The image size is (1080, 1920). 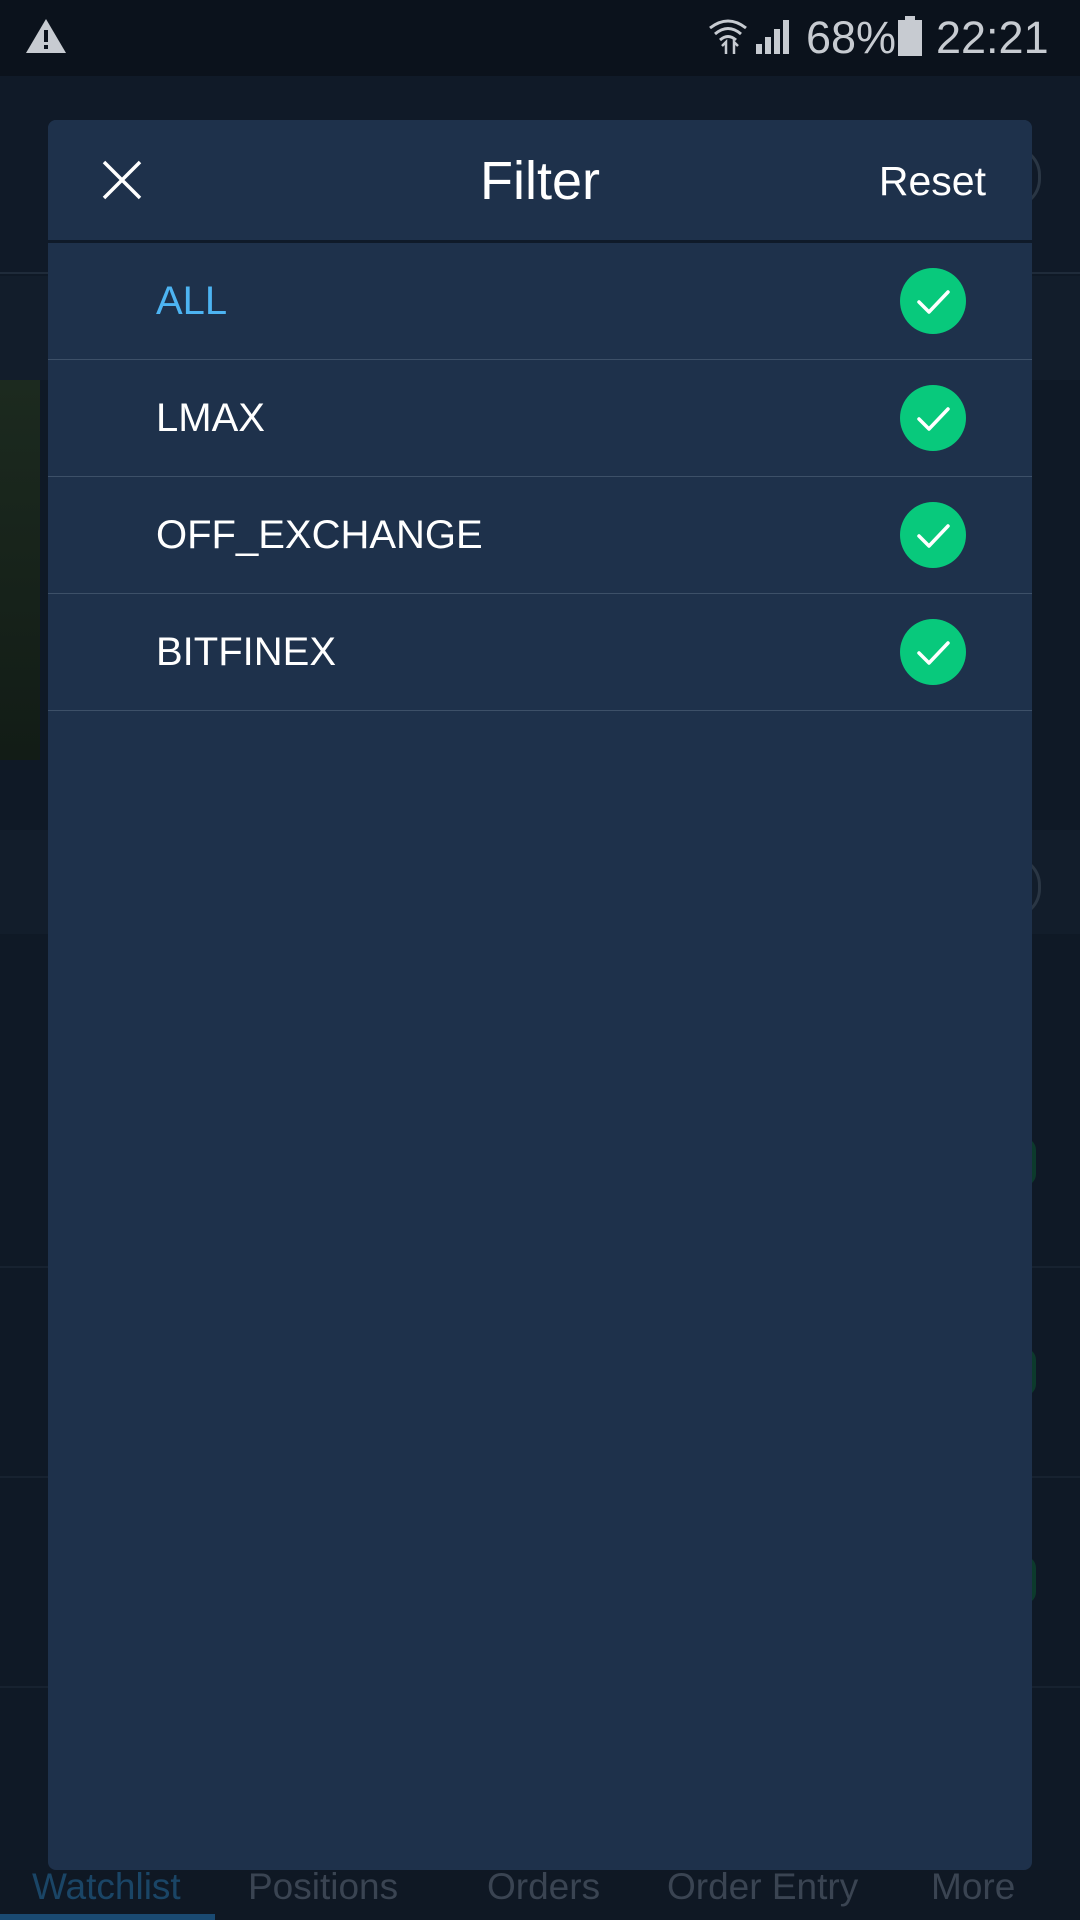 What do you see at coordinates (246, 652) in the screenshot?
I see `filter-item-label: BITFINEX` at bounding box center [246, 652].